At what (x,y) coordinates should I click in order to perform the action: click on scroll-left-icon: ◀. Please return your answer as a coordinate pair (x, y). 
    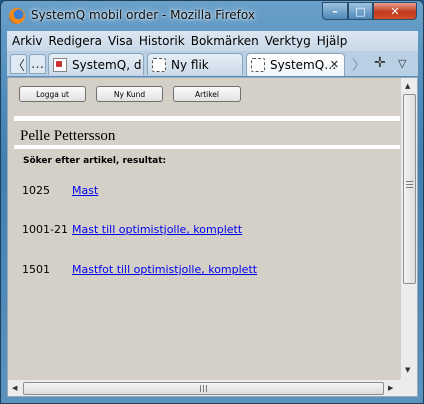
    Looking at the image, I should click on (14, 388).